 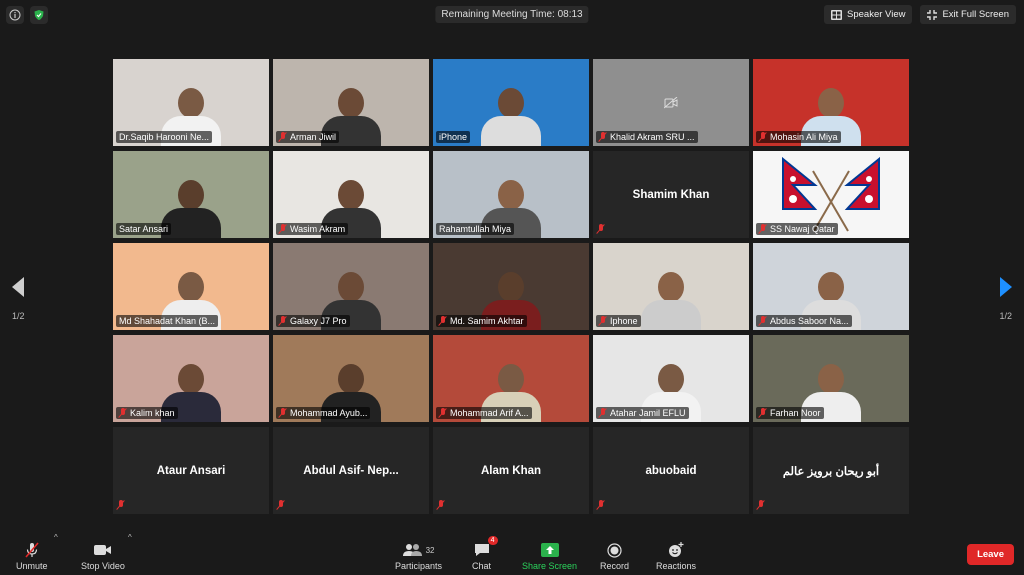 What do you see at coordinates (550, 566) in the screenshot?
I see `share-screen-label: Share Screen` at bounding box center [550, 566].